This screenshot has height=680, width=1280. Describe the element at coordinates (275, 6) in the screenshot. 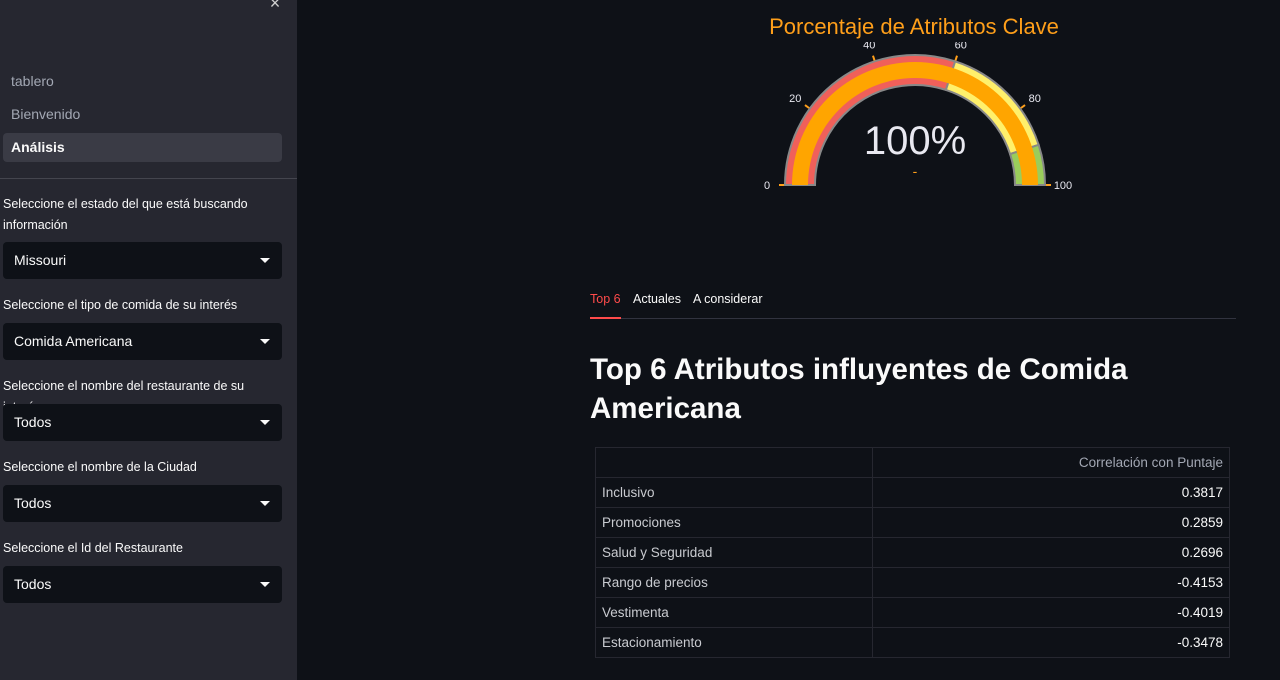

I see `close-sidebar-icon: ×` at that location.